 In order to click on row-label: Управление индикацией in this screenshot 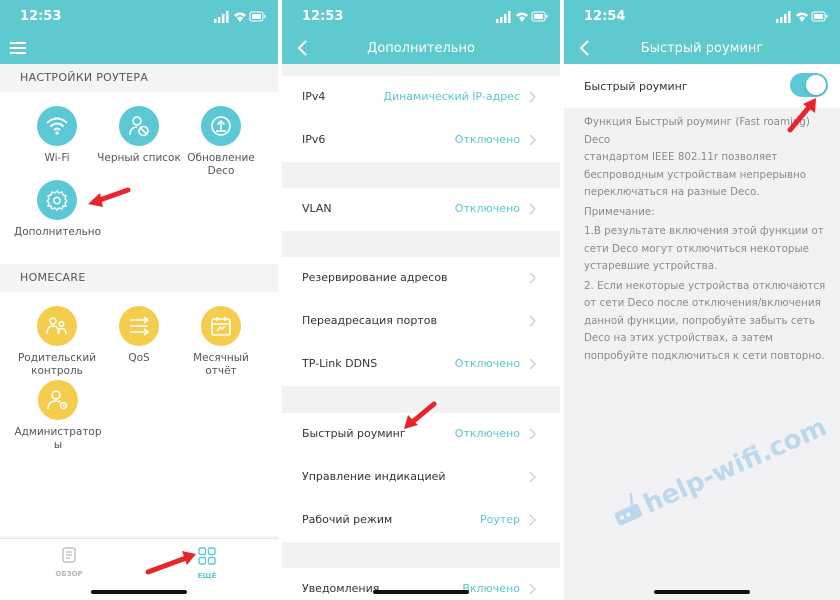, I will do `click(374, 476)`.